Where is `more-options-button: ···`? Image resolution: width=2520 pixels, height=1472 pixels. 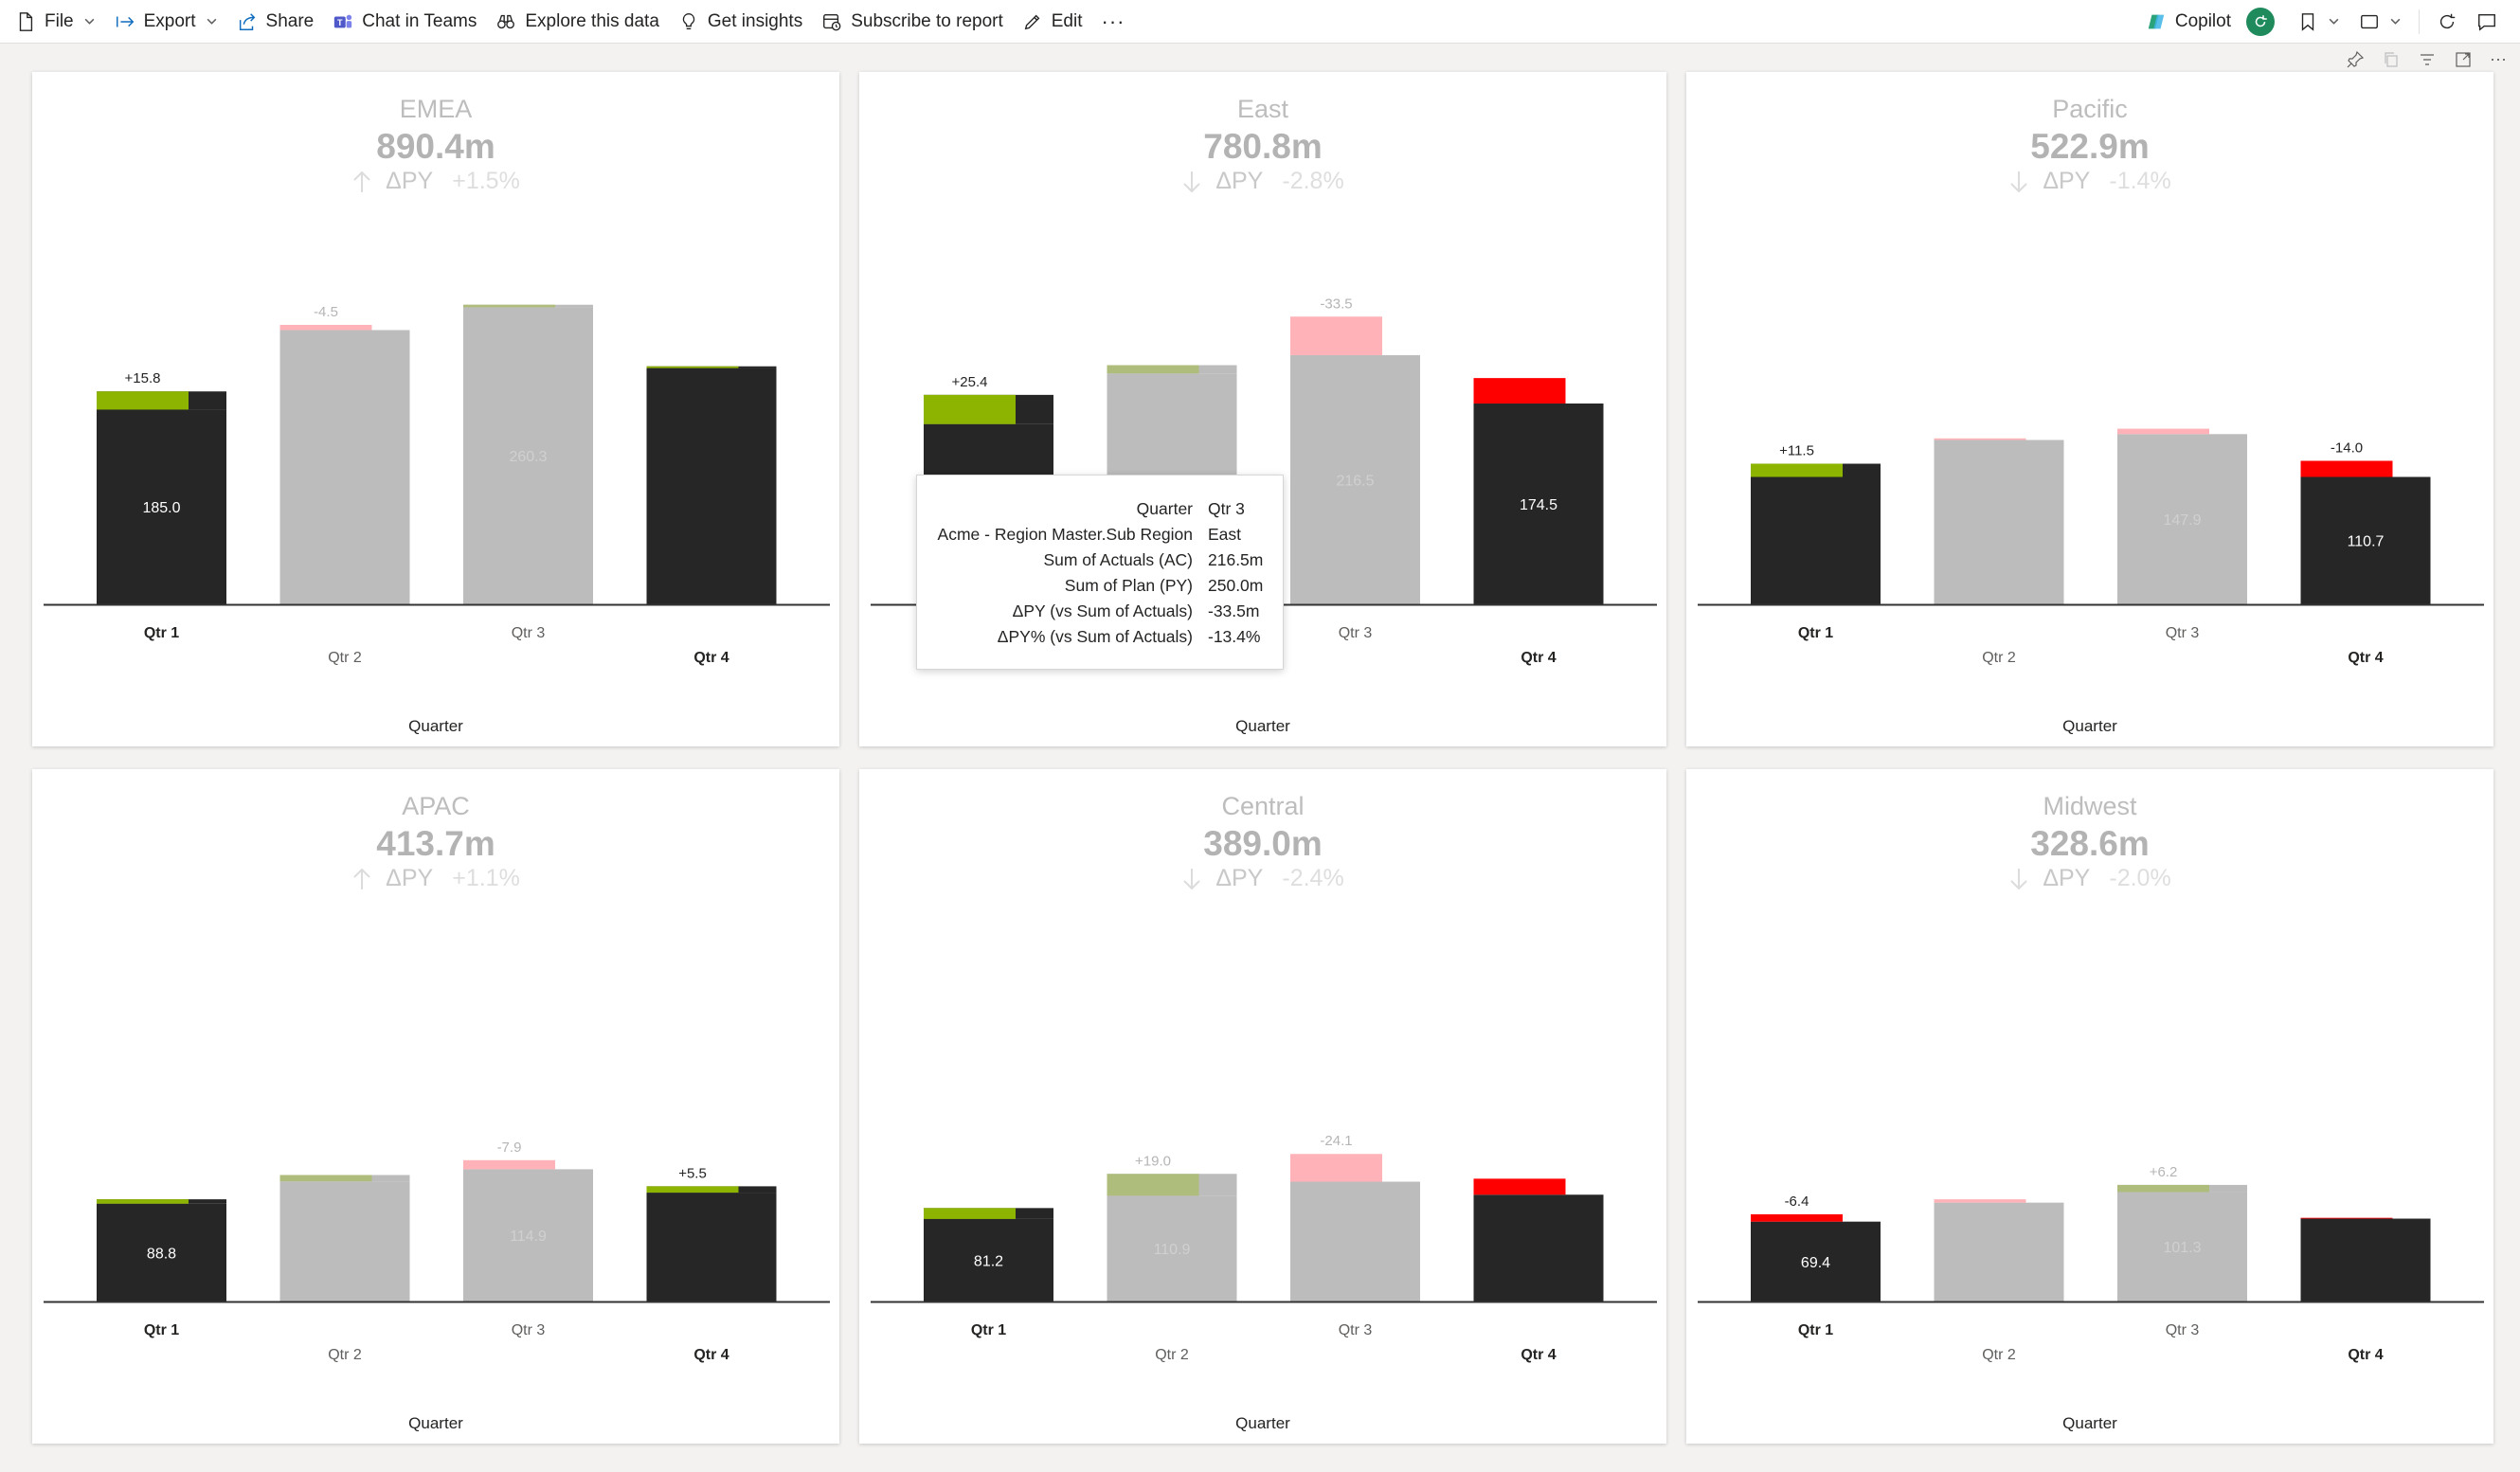 more-options-button: ··· is located at coordinates (1113, 22).